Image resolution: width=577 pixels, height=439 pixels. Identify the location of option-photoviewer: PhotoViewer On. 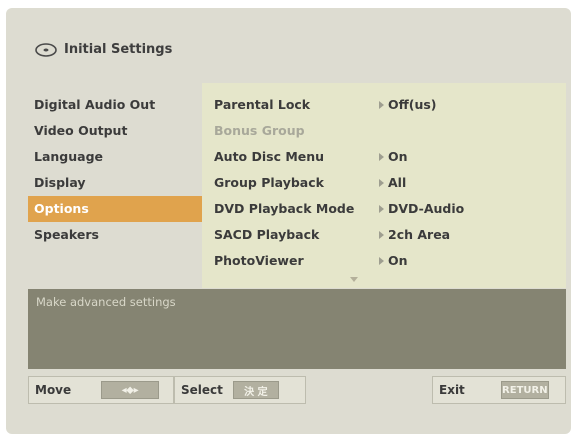
(384, 261).